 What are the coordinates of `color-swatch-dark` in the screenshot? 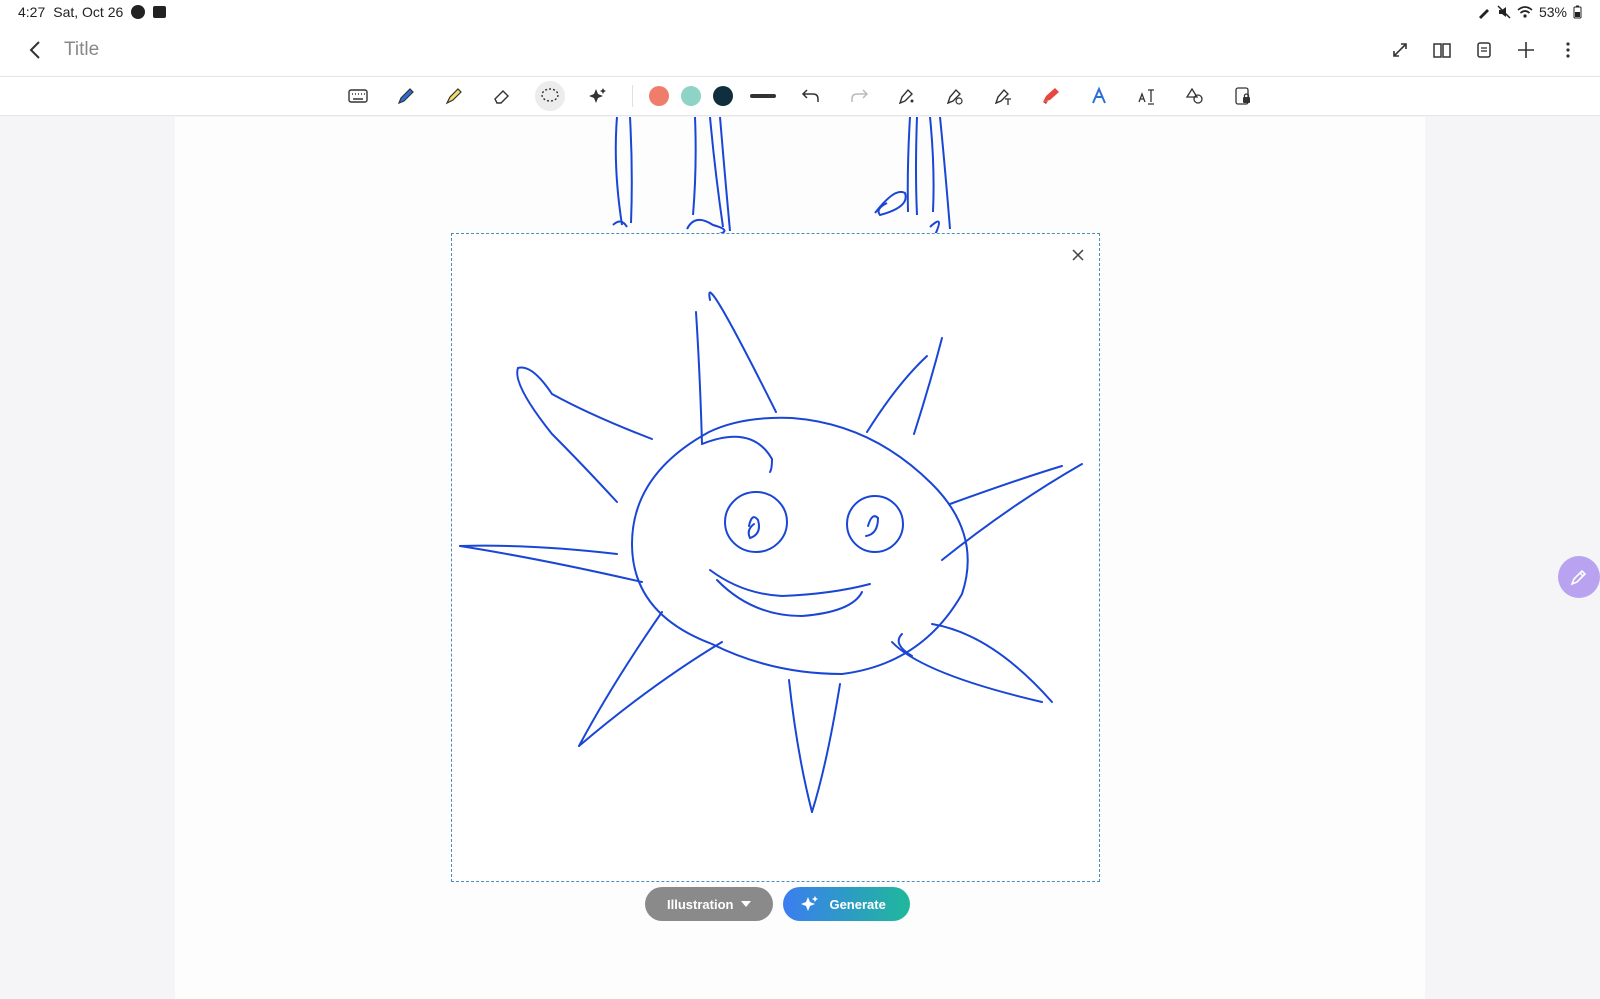 It's located at (722, 96).